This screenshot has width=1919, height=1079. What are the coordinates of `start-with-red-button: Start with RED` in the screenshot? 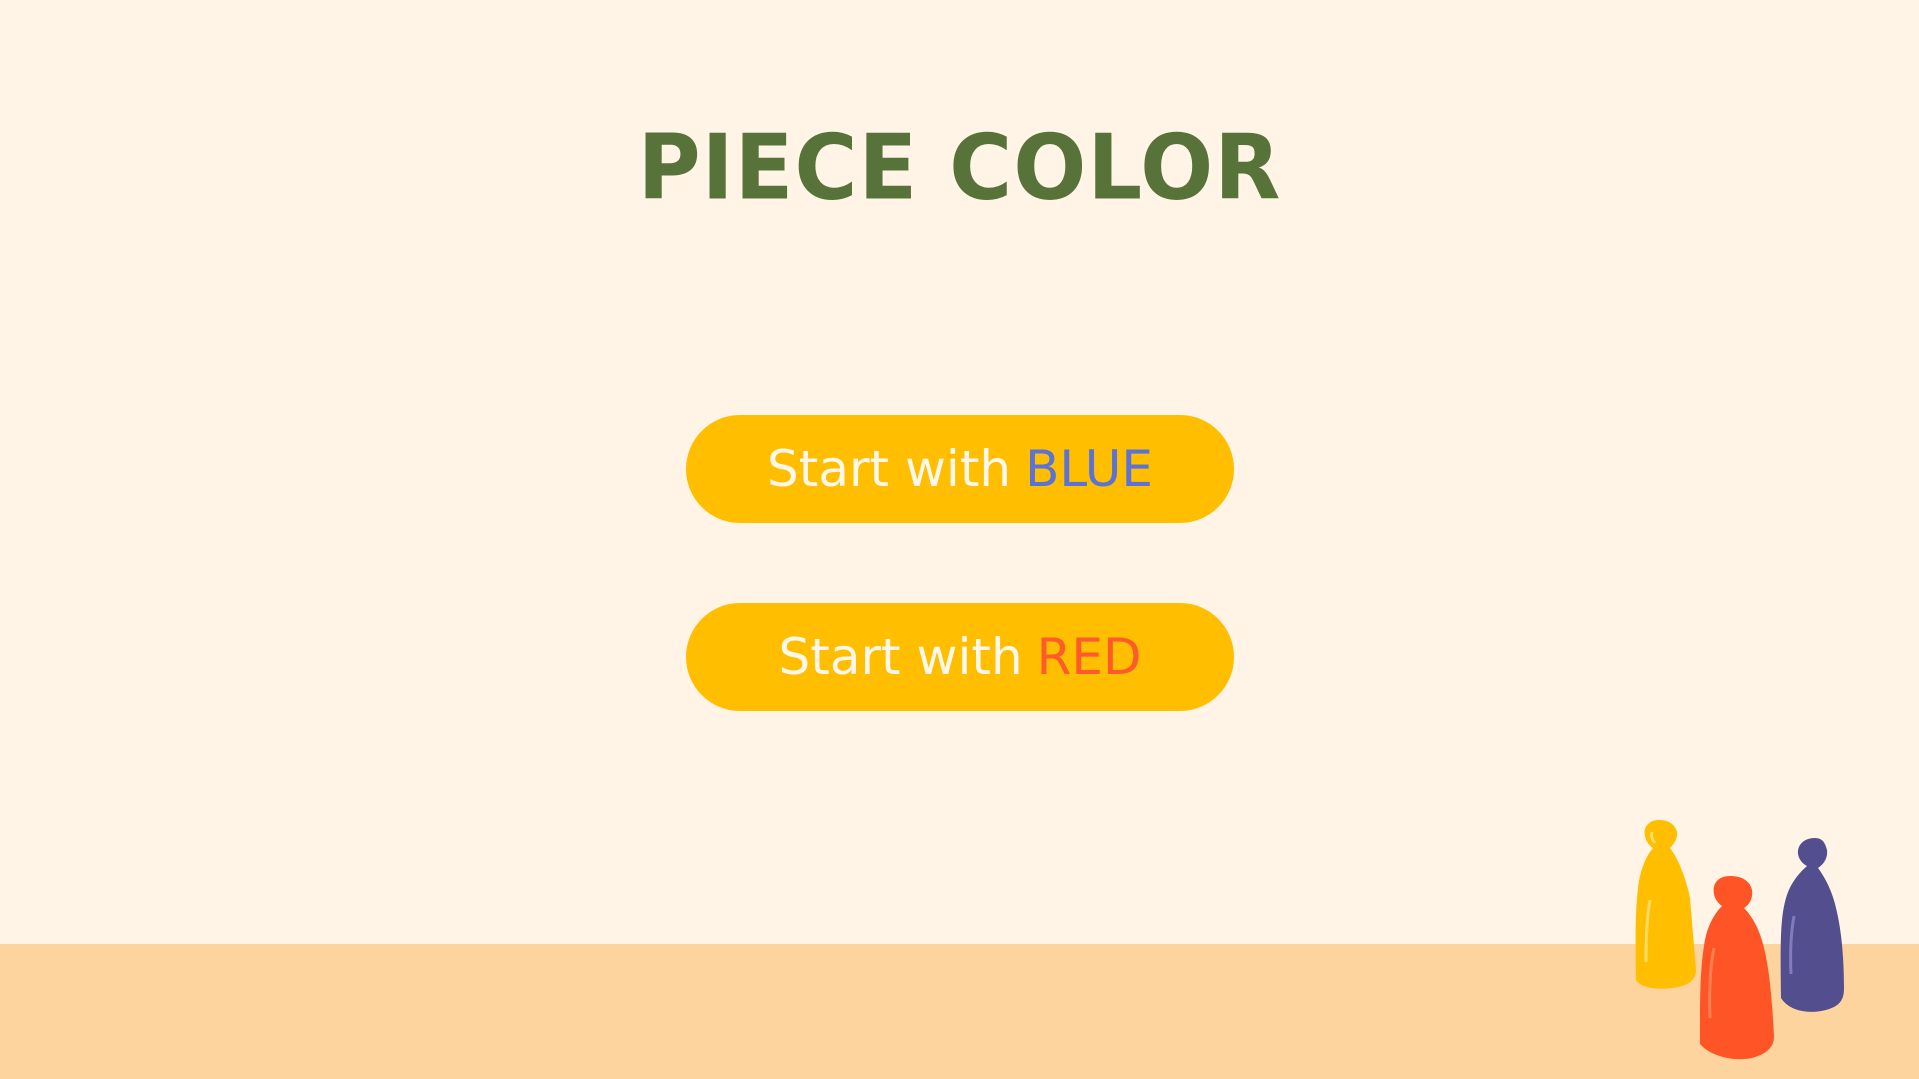 It's located at (960, 657).